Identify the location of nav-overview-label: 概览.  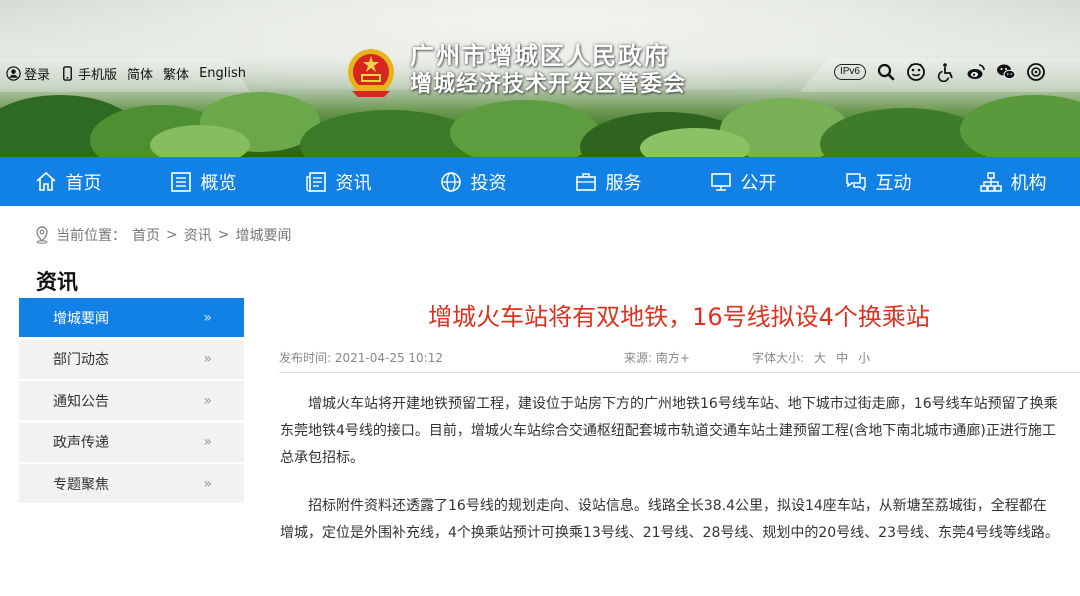
(218, 183).